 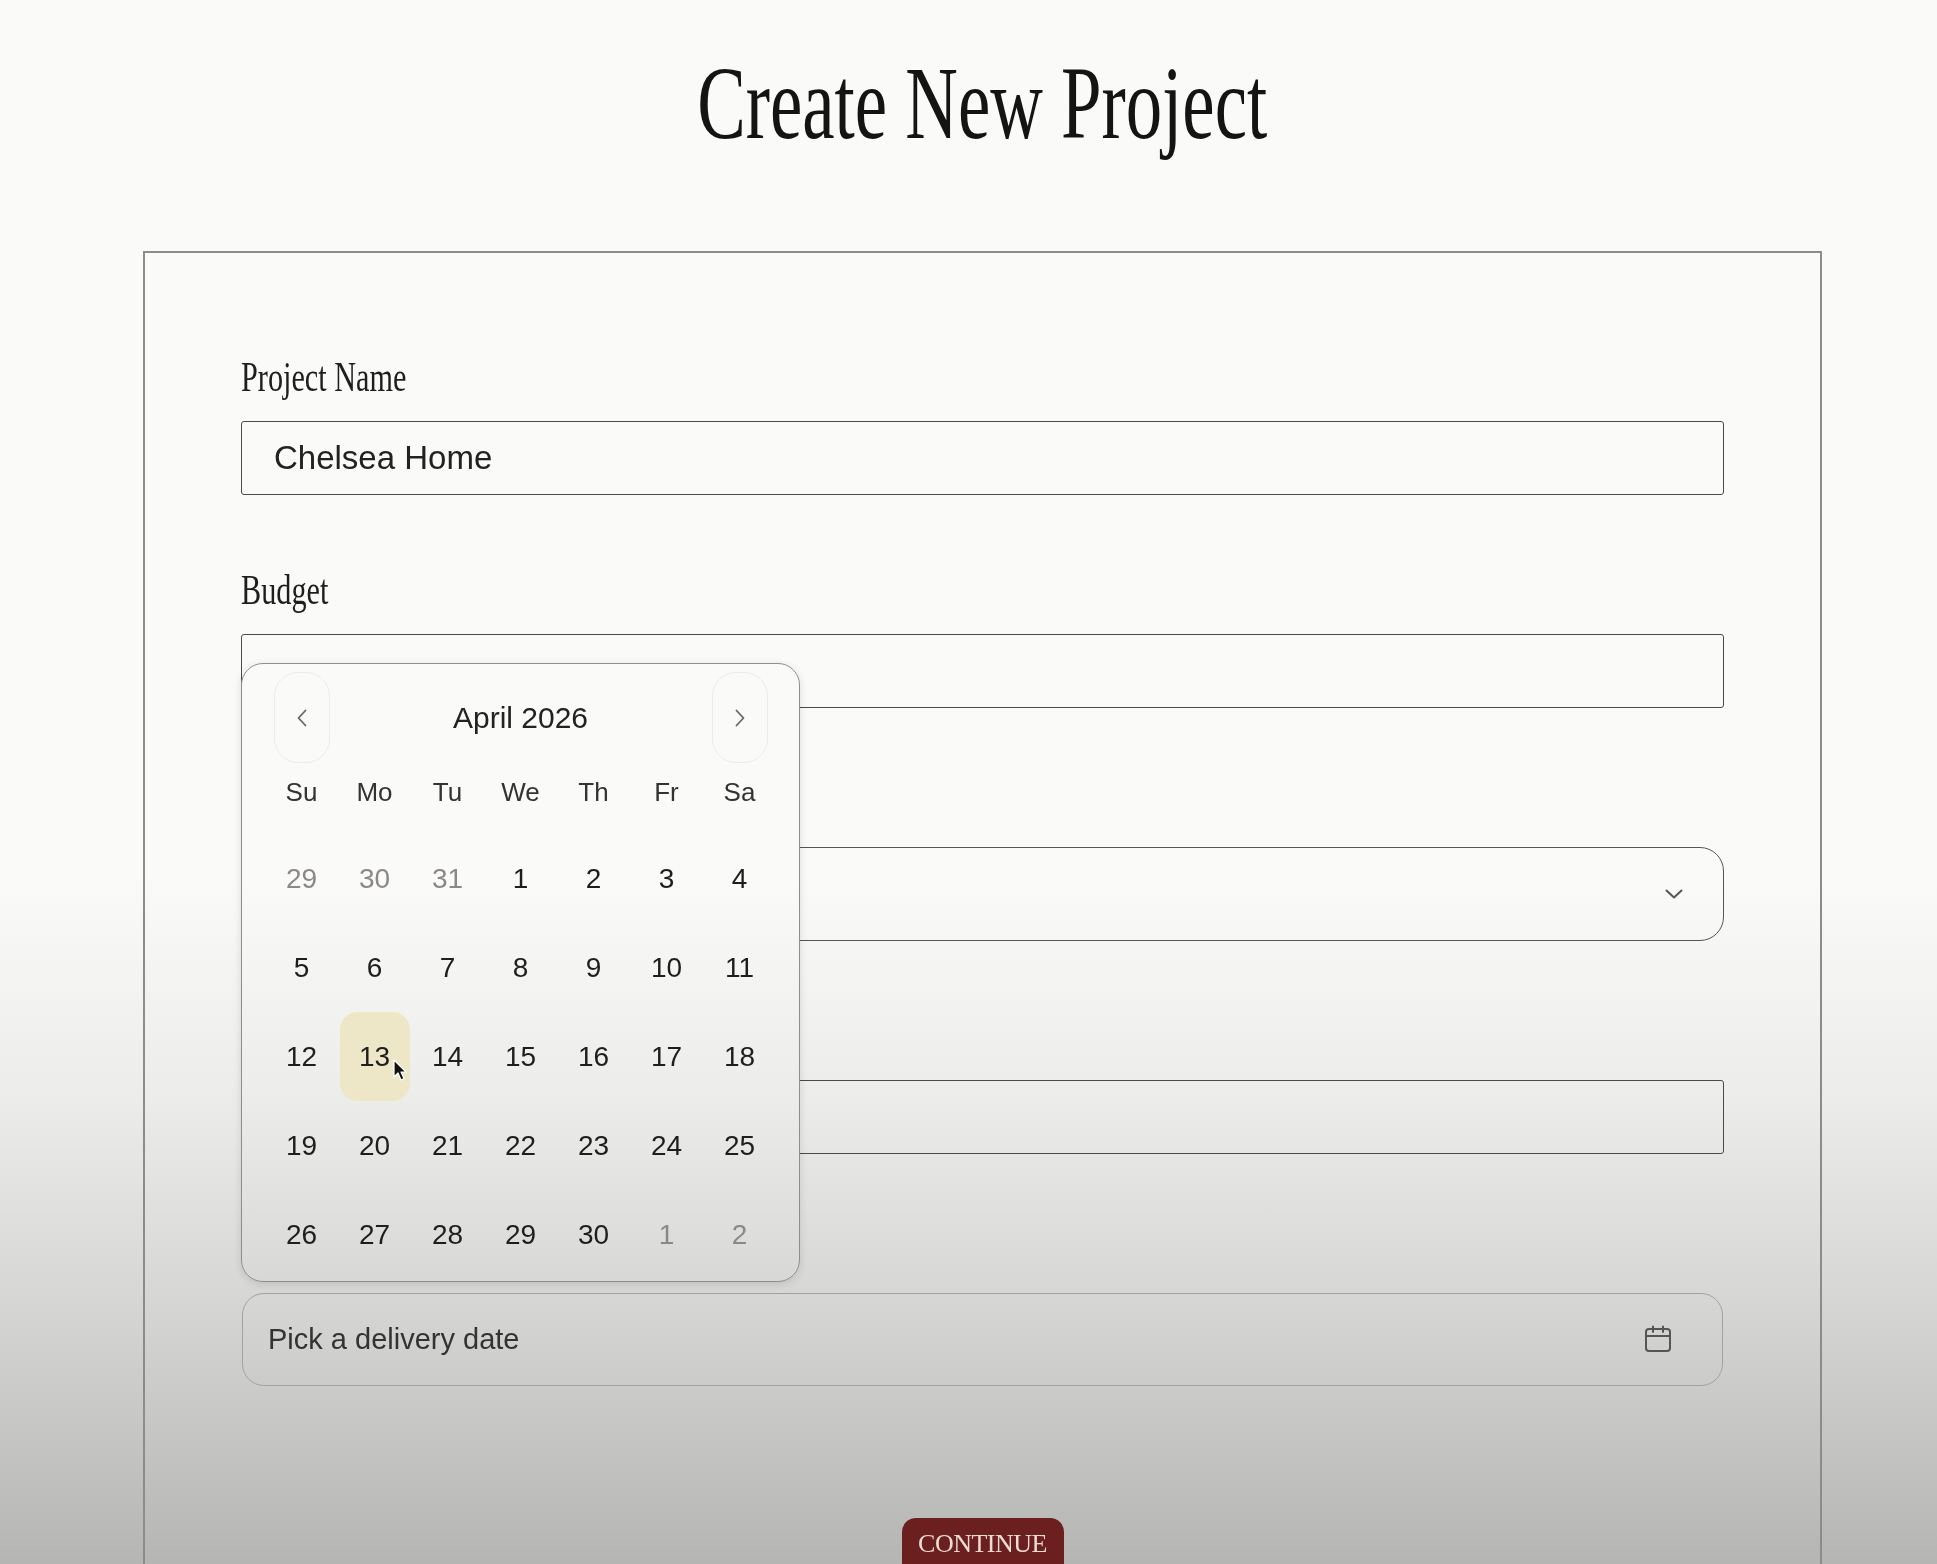 I want to click on day-button: 16, so click(x=593, y=1056).